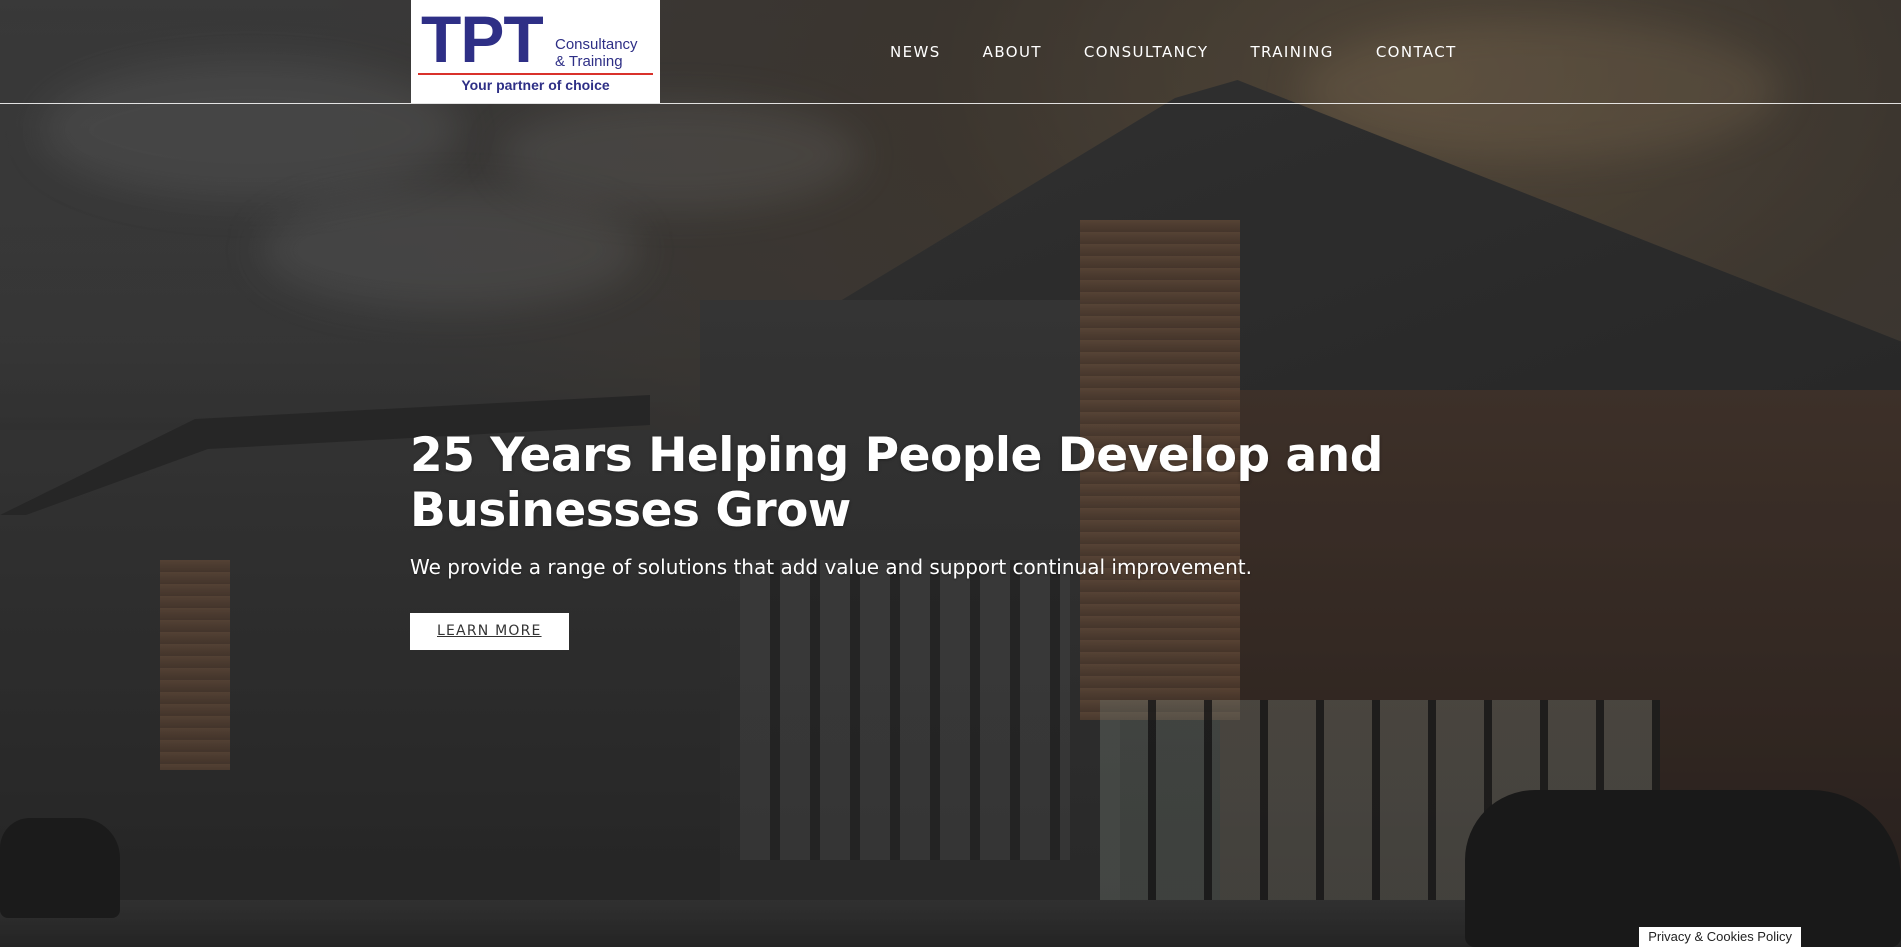 This screenshot has width=1901, height=947. I want to click on learn-more-button: LEARN MORE, so click(489, 631).